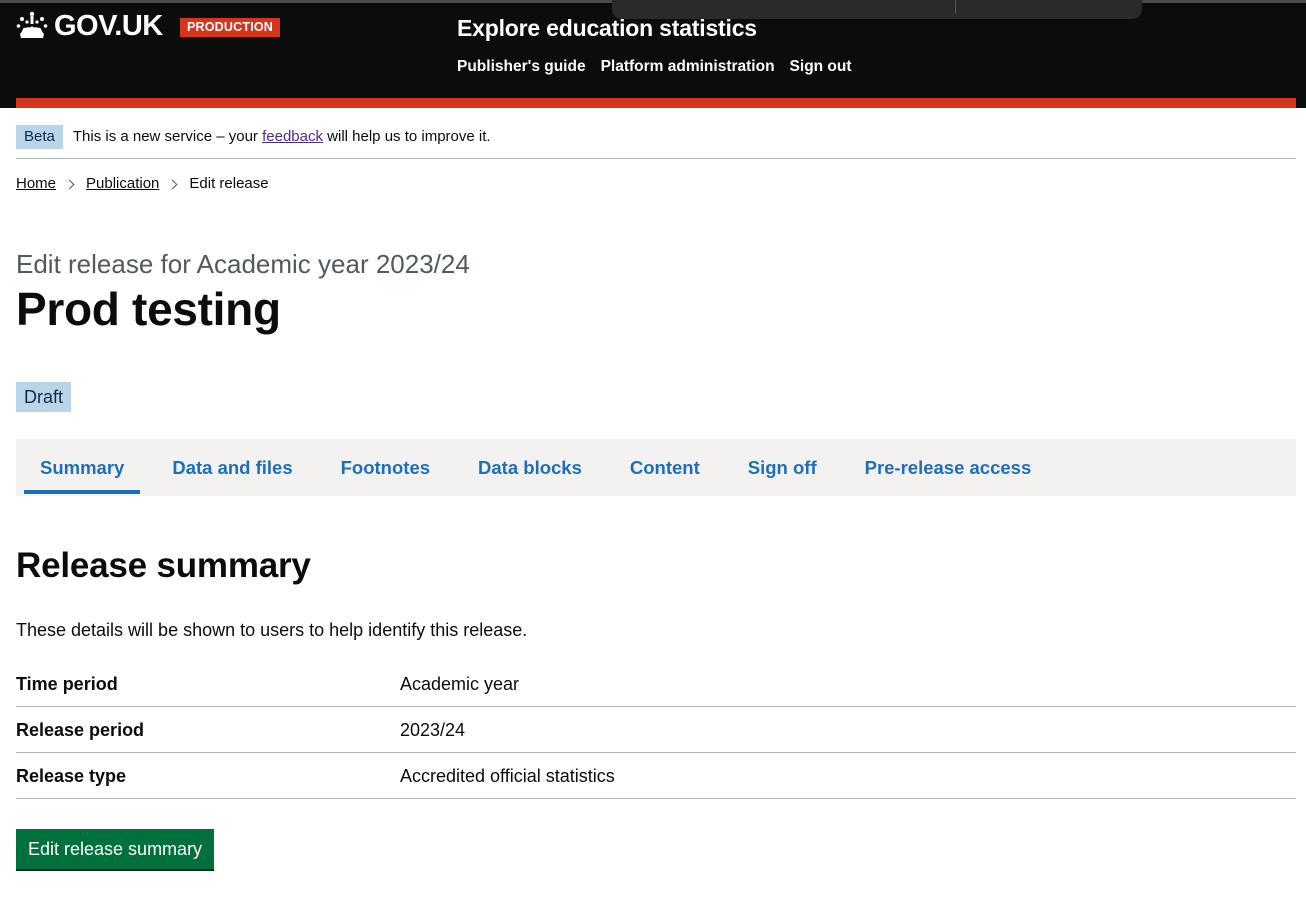 This screenshot has width=1306, height=901. Describe the element at coordinates (32, 24) in the screenshot. I see `crown-icon` at that location.